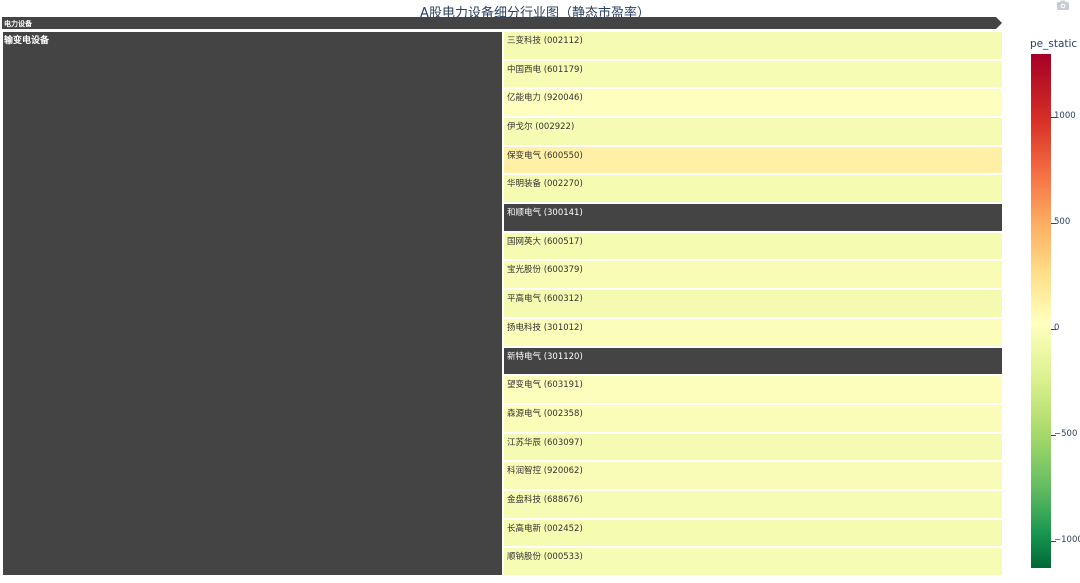  What do you see at coordinates (545, 41) in the screenshot?
I see `treemap-tile-label: 三变科技 (002112)` at bounding box center [545, 41].